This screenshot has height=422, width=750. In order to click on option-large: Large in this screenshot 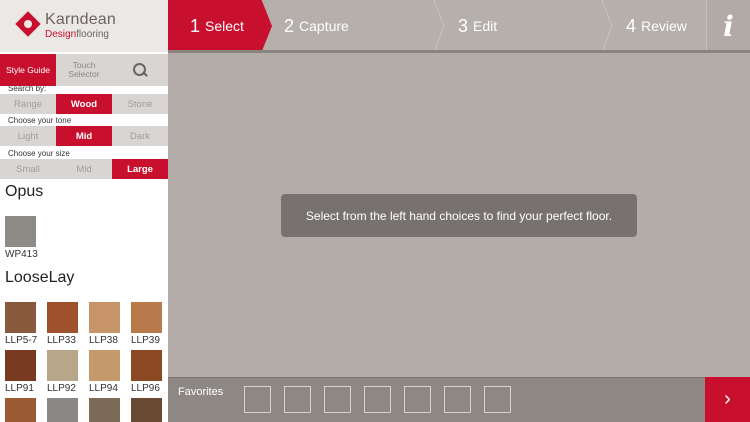, I will do `click(140, 169)`.